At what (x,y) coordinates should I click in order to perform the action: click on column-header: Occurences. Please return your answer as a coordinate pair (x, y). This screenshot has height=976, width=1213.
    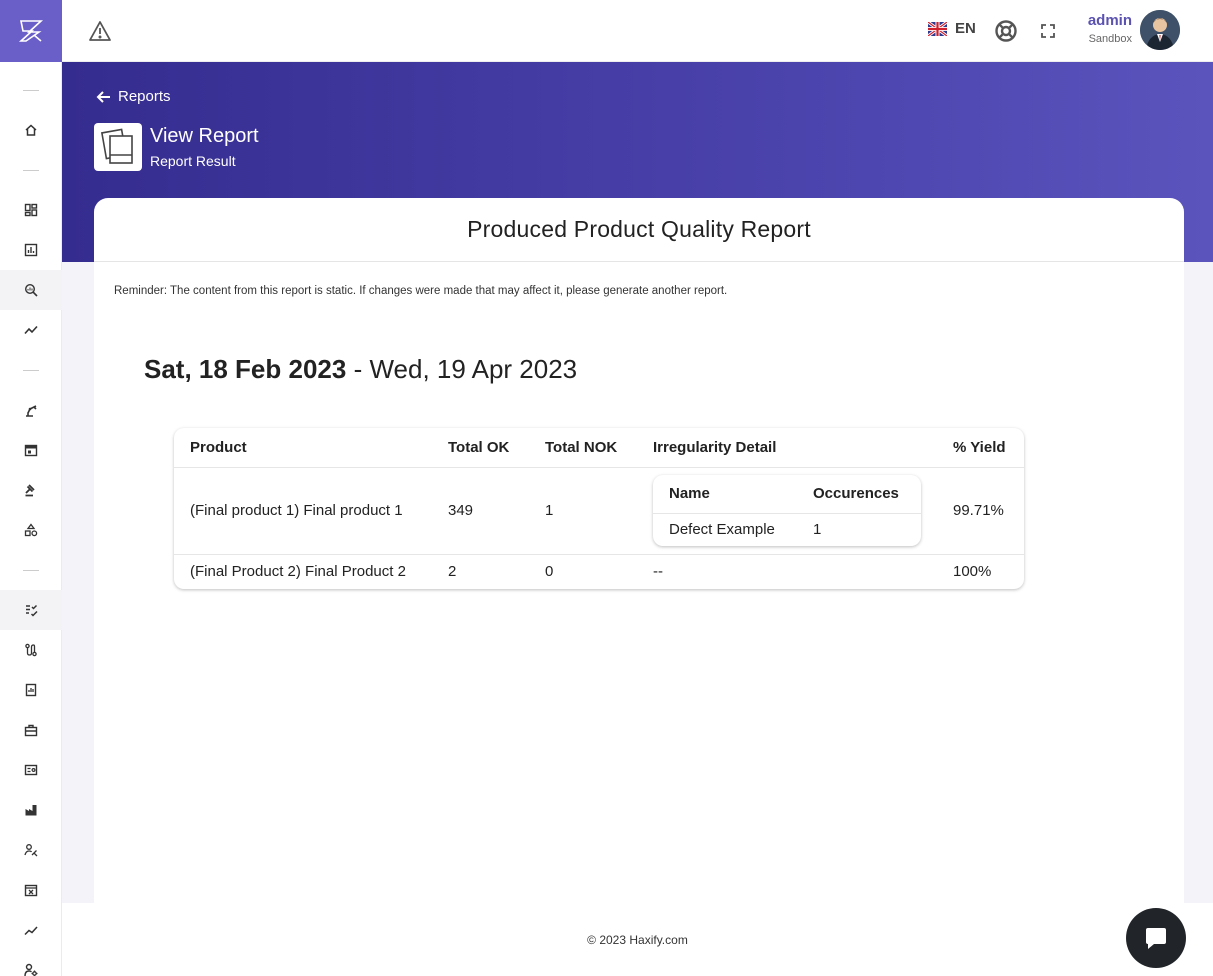
    Looking at the image, I should click on (859, 494).